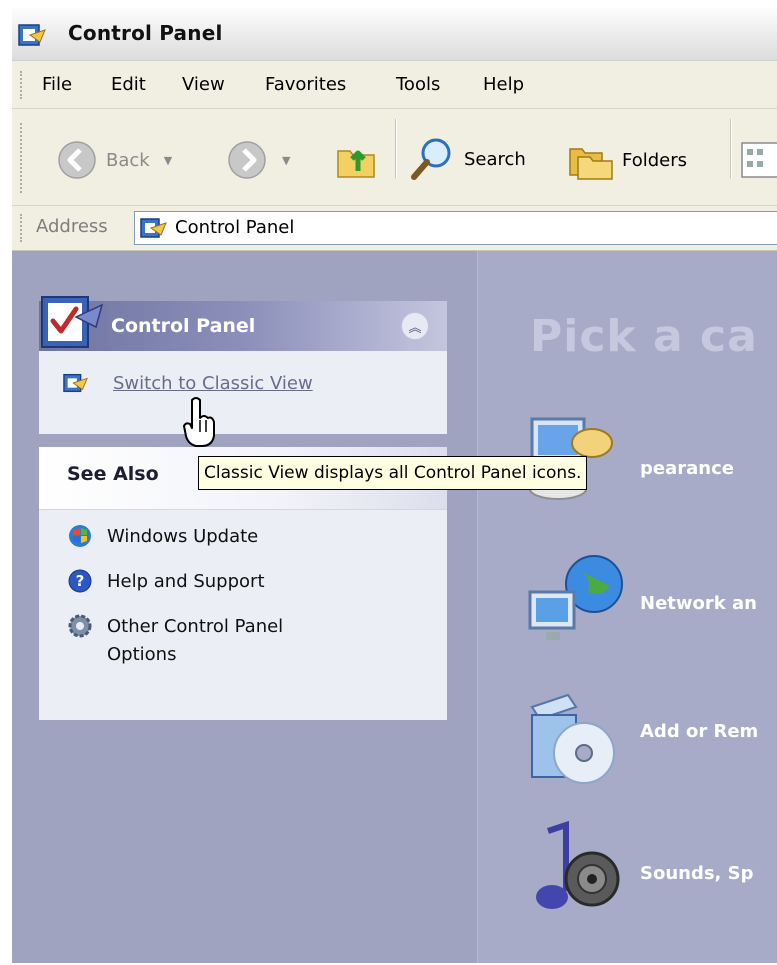 The image size is (777, 965). What do you see at coordinates (698, 603) in the screenshot?
I see `category-label: Network an` at bounding box center [698, 603].